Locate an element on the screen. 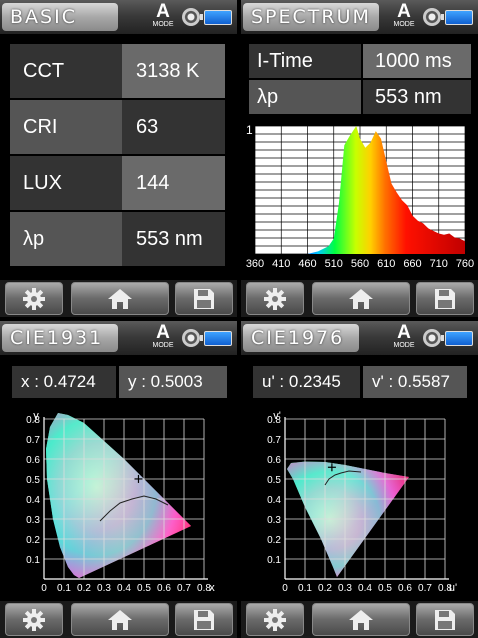  cct-value: 3138 K is located at coordinates (173, 71).